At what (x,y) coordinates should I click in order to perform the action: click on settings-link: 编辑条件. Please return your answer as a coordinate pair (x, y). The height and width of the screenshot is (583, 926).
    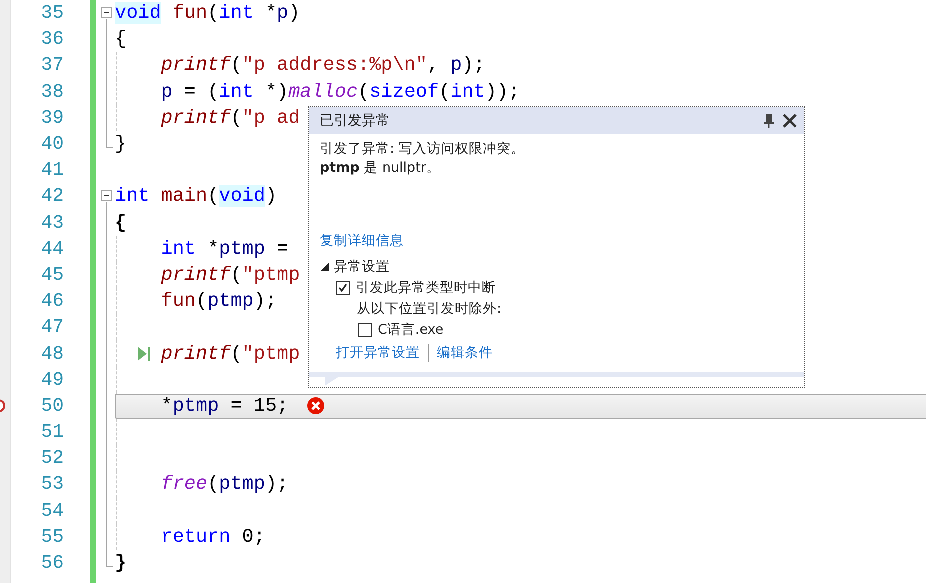
    Looking at the image, I should click on (465, 353).